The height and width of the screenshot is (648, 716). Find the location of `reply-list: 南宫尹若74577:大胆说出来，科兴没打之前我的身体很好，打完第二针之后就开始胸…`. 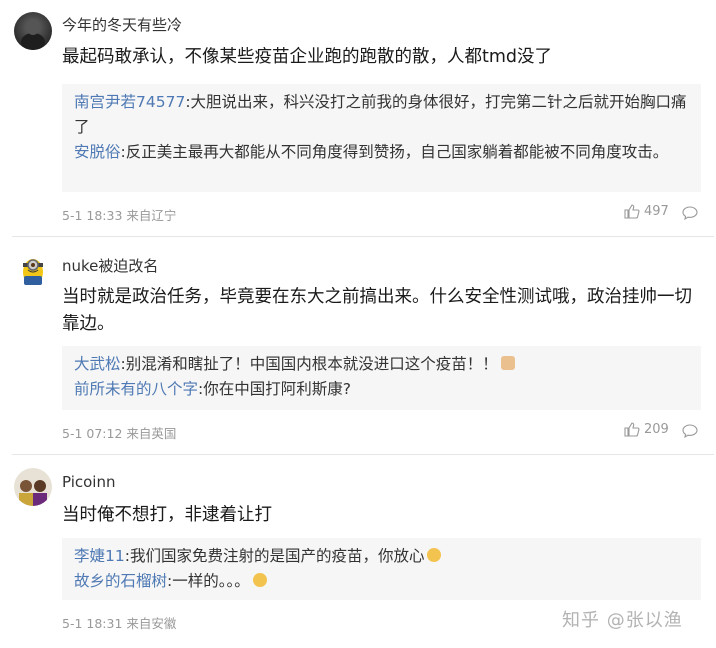

reply-list: 南宫尹若74577:大胆说出来，科兴没打之前我的身体很好，打完第二针之后就开始胸… is located at coordinates (381, 138).